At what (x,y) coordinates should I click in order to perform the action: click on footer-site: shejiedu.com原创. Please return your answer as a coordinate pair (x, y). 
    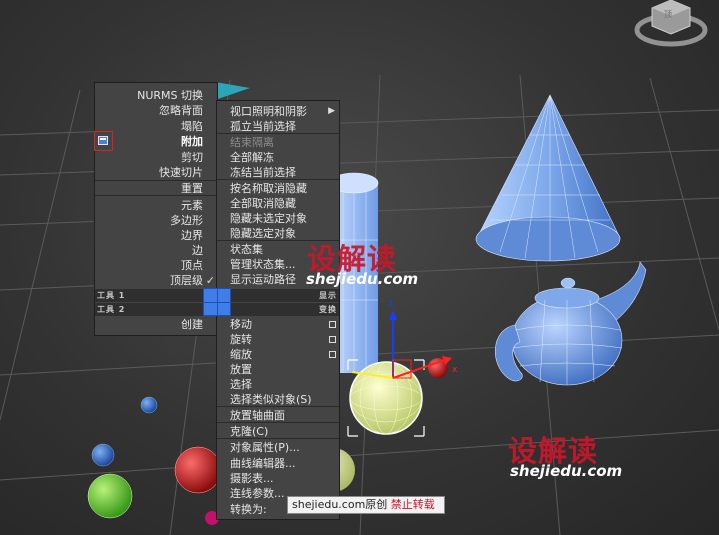
    Looking at the image, I should click on (340, 504).